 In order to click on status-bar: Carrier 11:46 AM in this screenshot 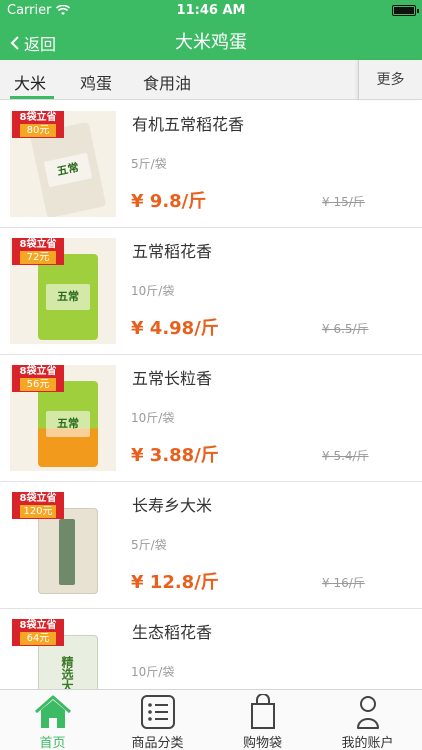, I will do `click(211, 11)`.